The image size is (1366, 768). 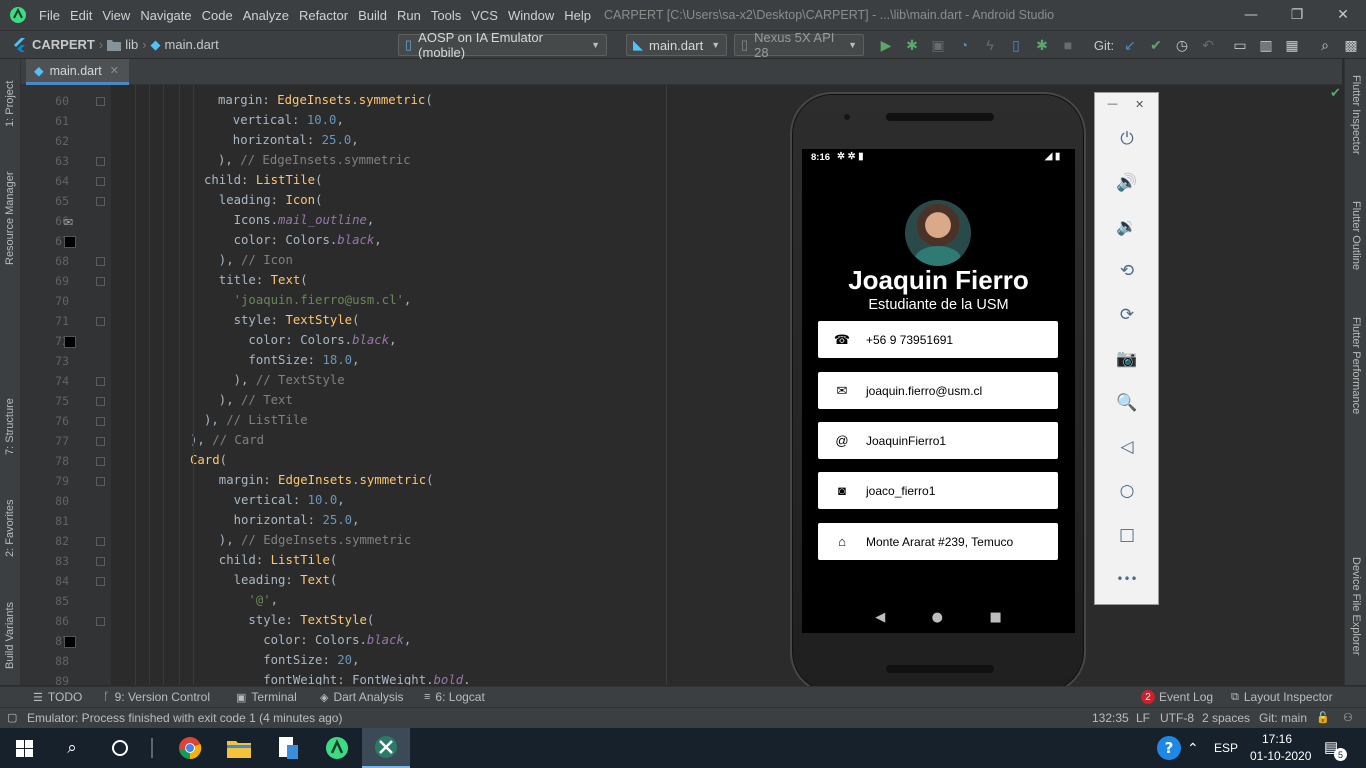 I want to click on maximize-button: ❐, so click(x=1297, y=15).